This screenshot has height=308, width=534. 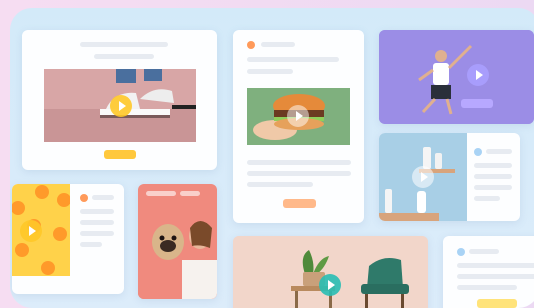 I want to click on skincare-card, so click(x=449, y=177).